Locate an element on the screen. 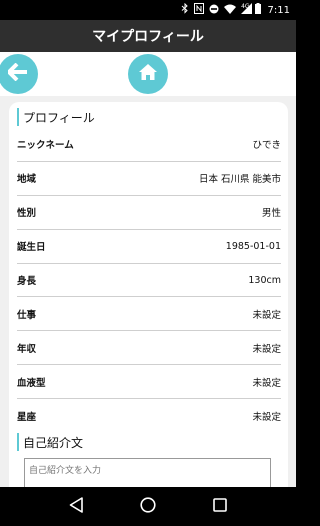 The image size is (320, 526). profile-row-label: 性別 is located at coordinates (27, 214).